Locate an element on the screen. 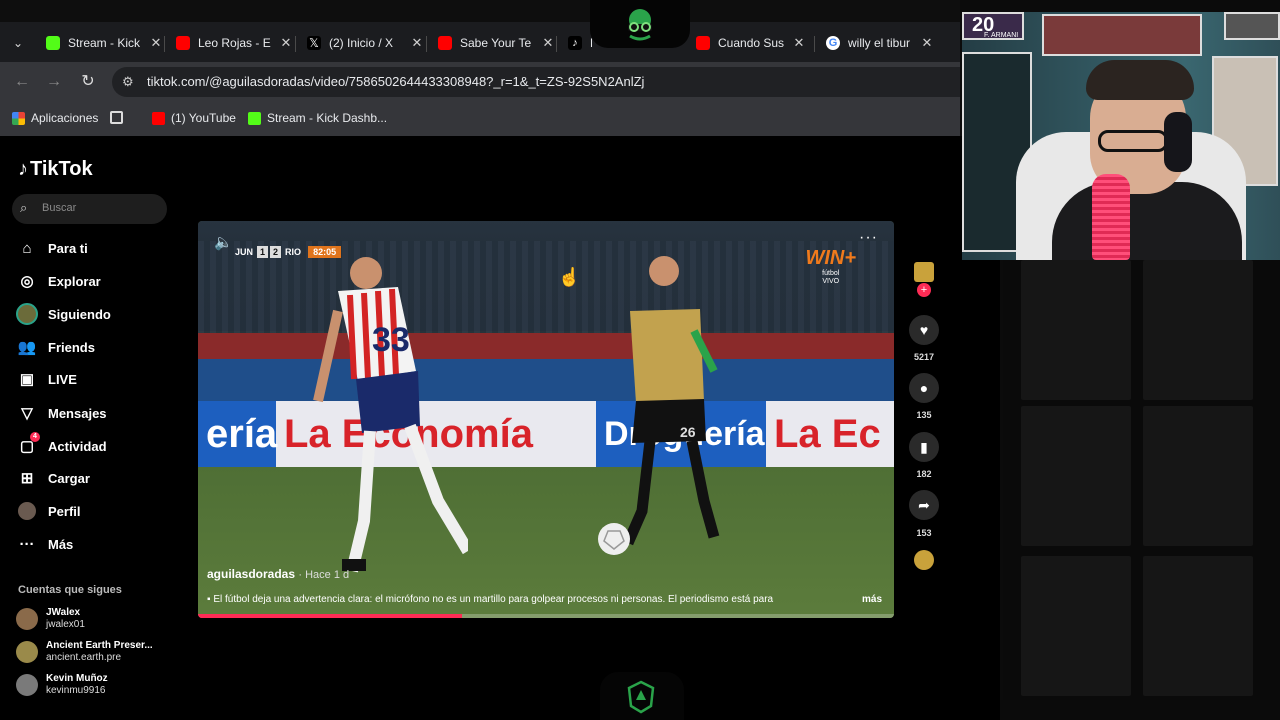  nav-mensajes: ▽ Mensajes is located at coordinates (61, 413).